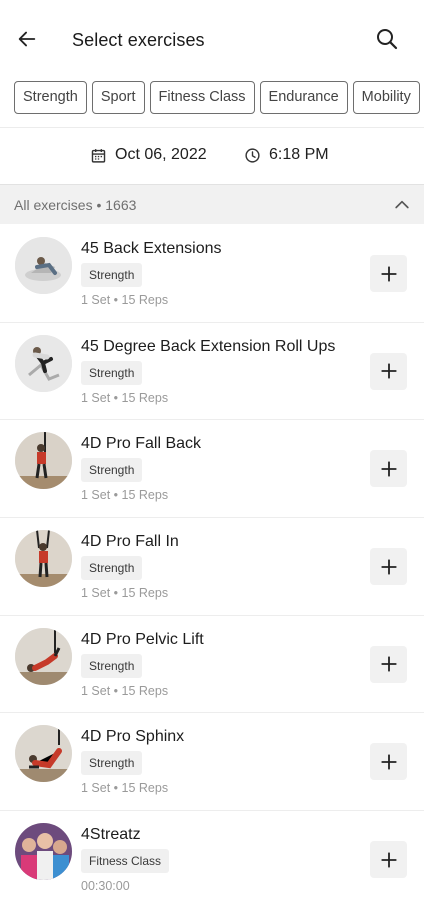  I want to click on back-button, so click(27, 39).